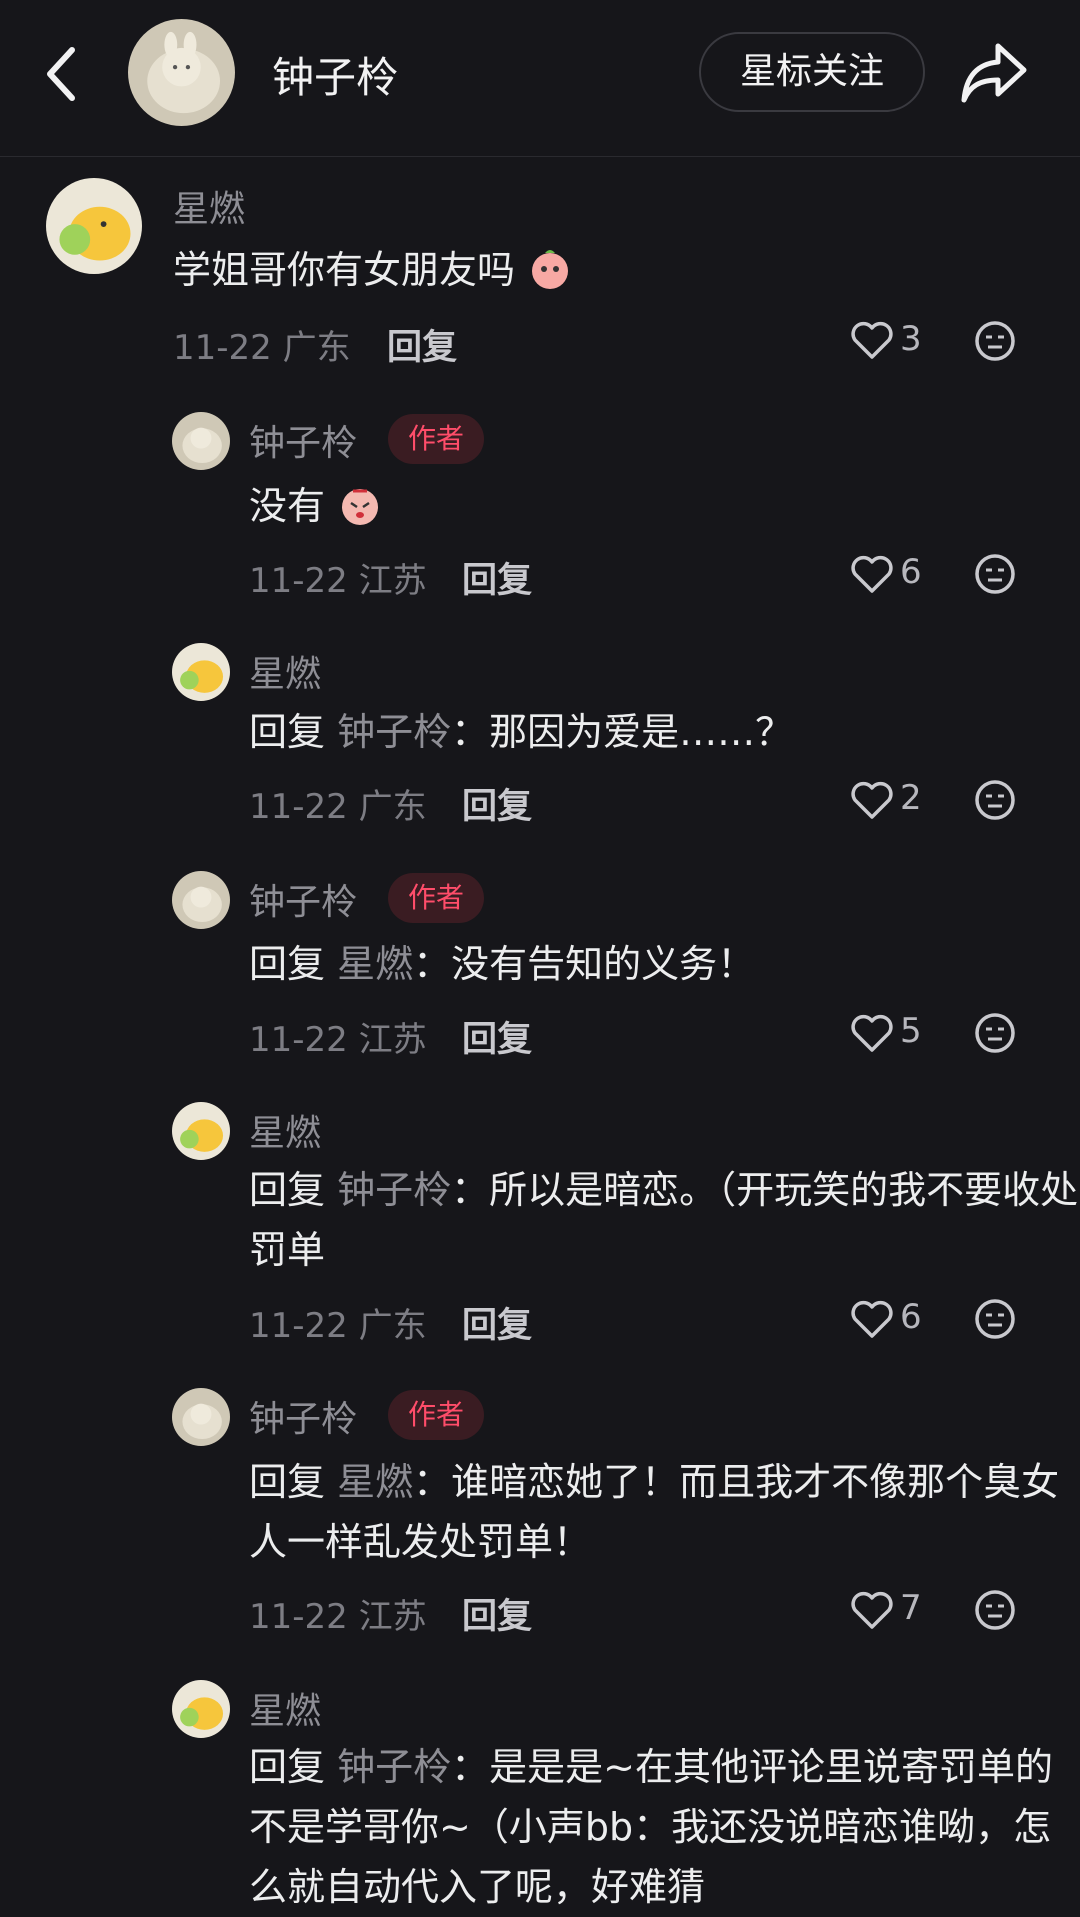 This screenshot has width=1080, height=1917. I want to click on author-avatar, so click(181, 72).